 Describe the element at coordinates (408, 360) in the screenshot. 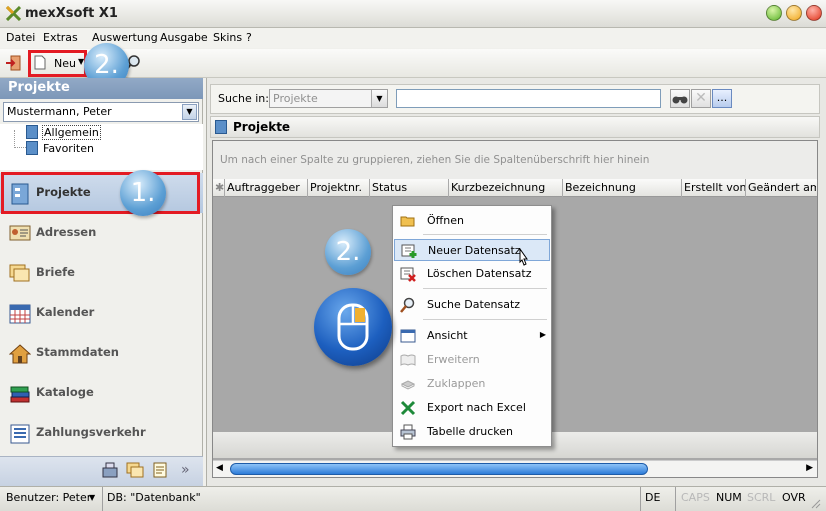

I see `expand-book-icon` at that location.